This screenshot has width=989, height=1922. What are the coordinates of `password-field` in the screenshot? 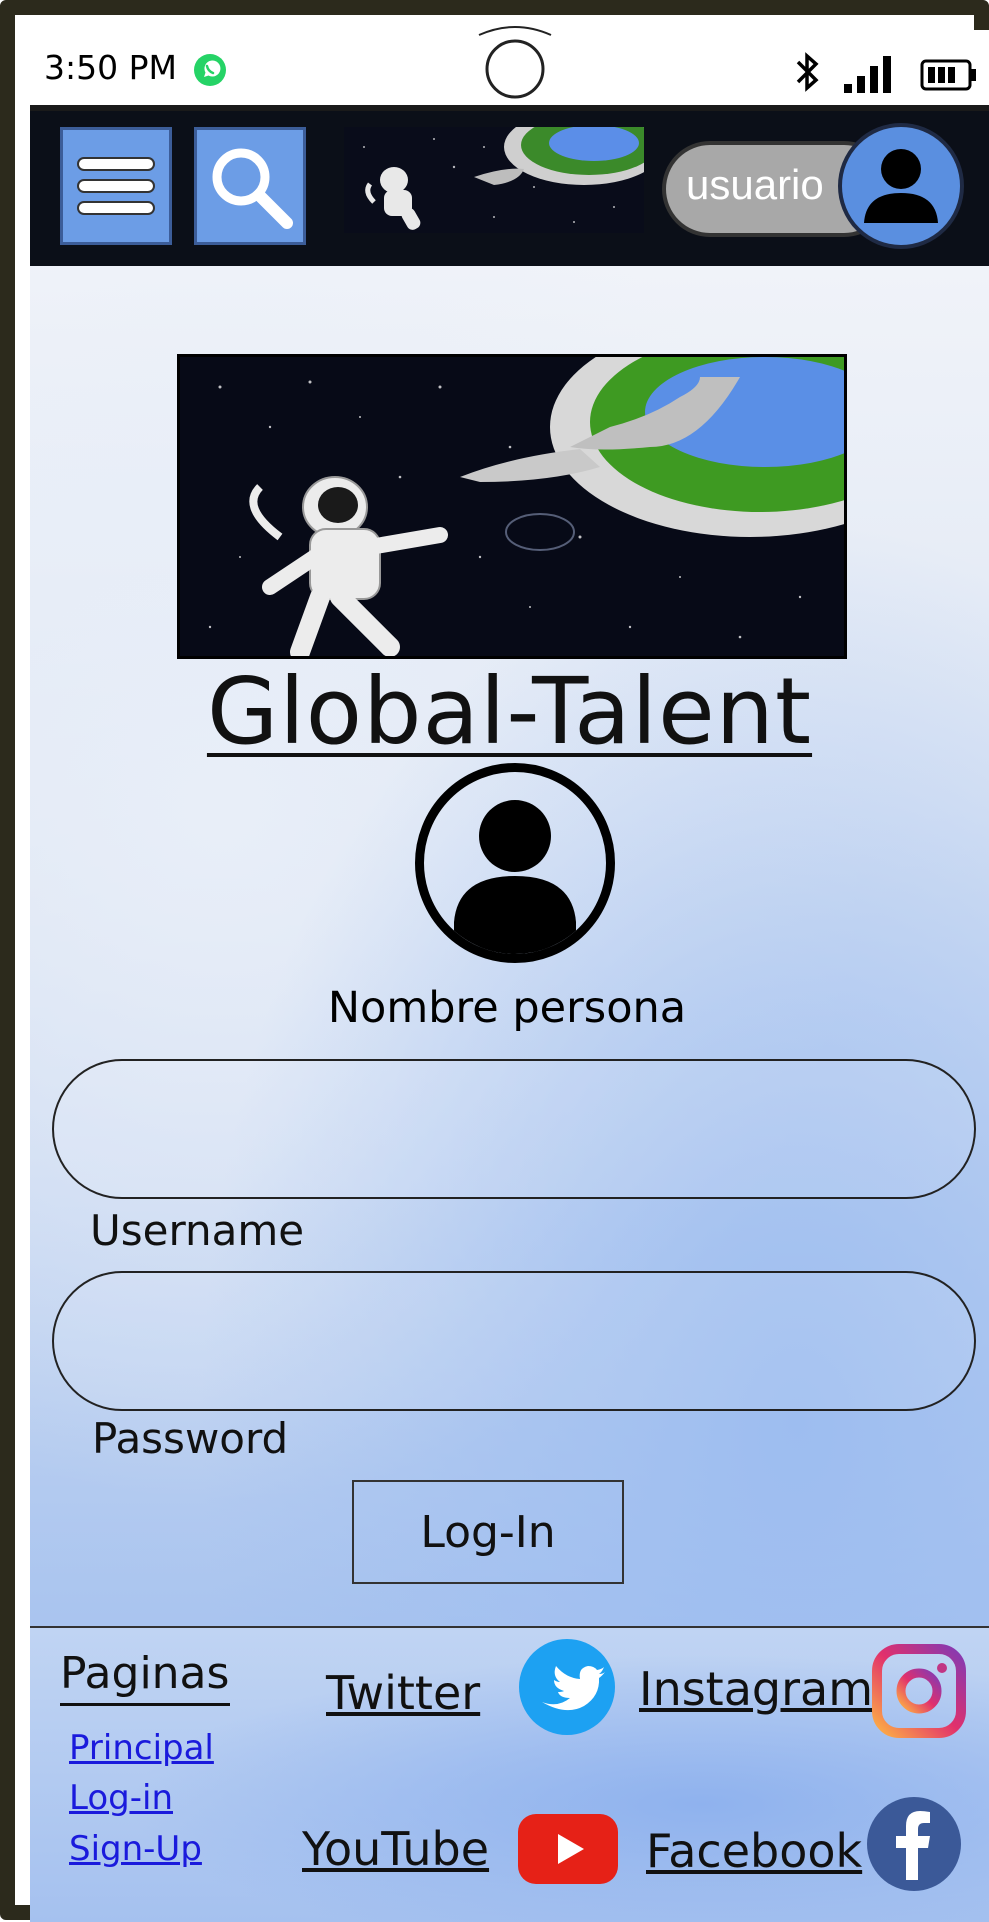 It's located at (514, 1341).